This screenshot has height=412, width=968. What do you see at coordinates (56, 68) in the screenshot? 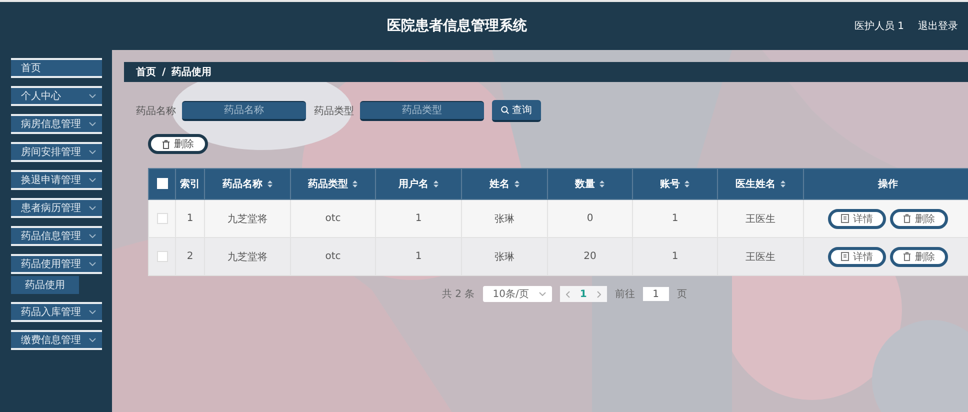
I see `menu-item: 首页` at bounding box center [56, 68].